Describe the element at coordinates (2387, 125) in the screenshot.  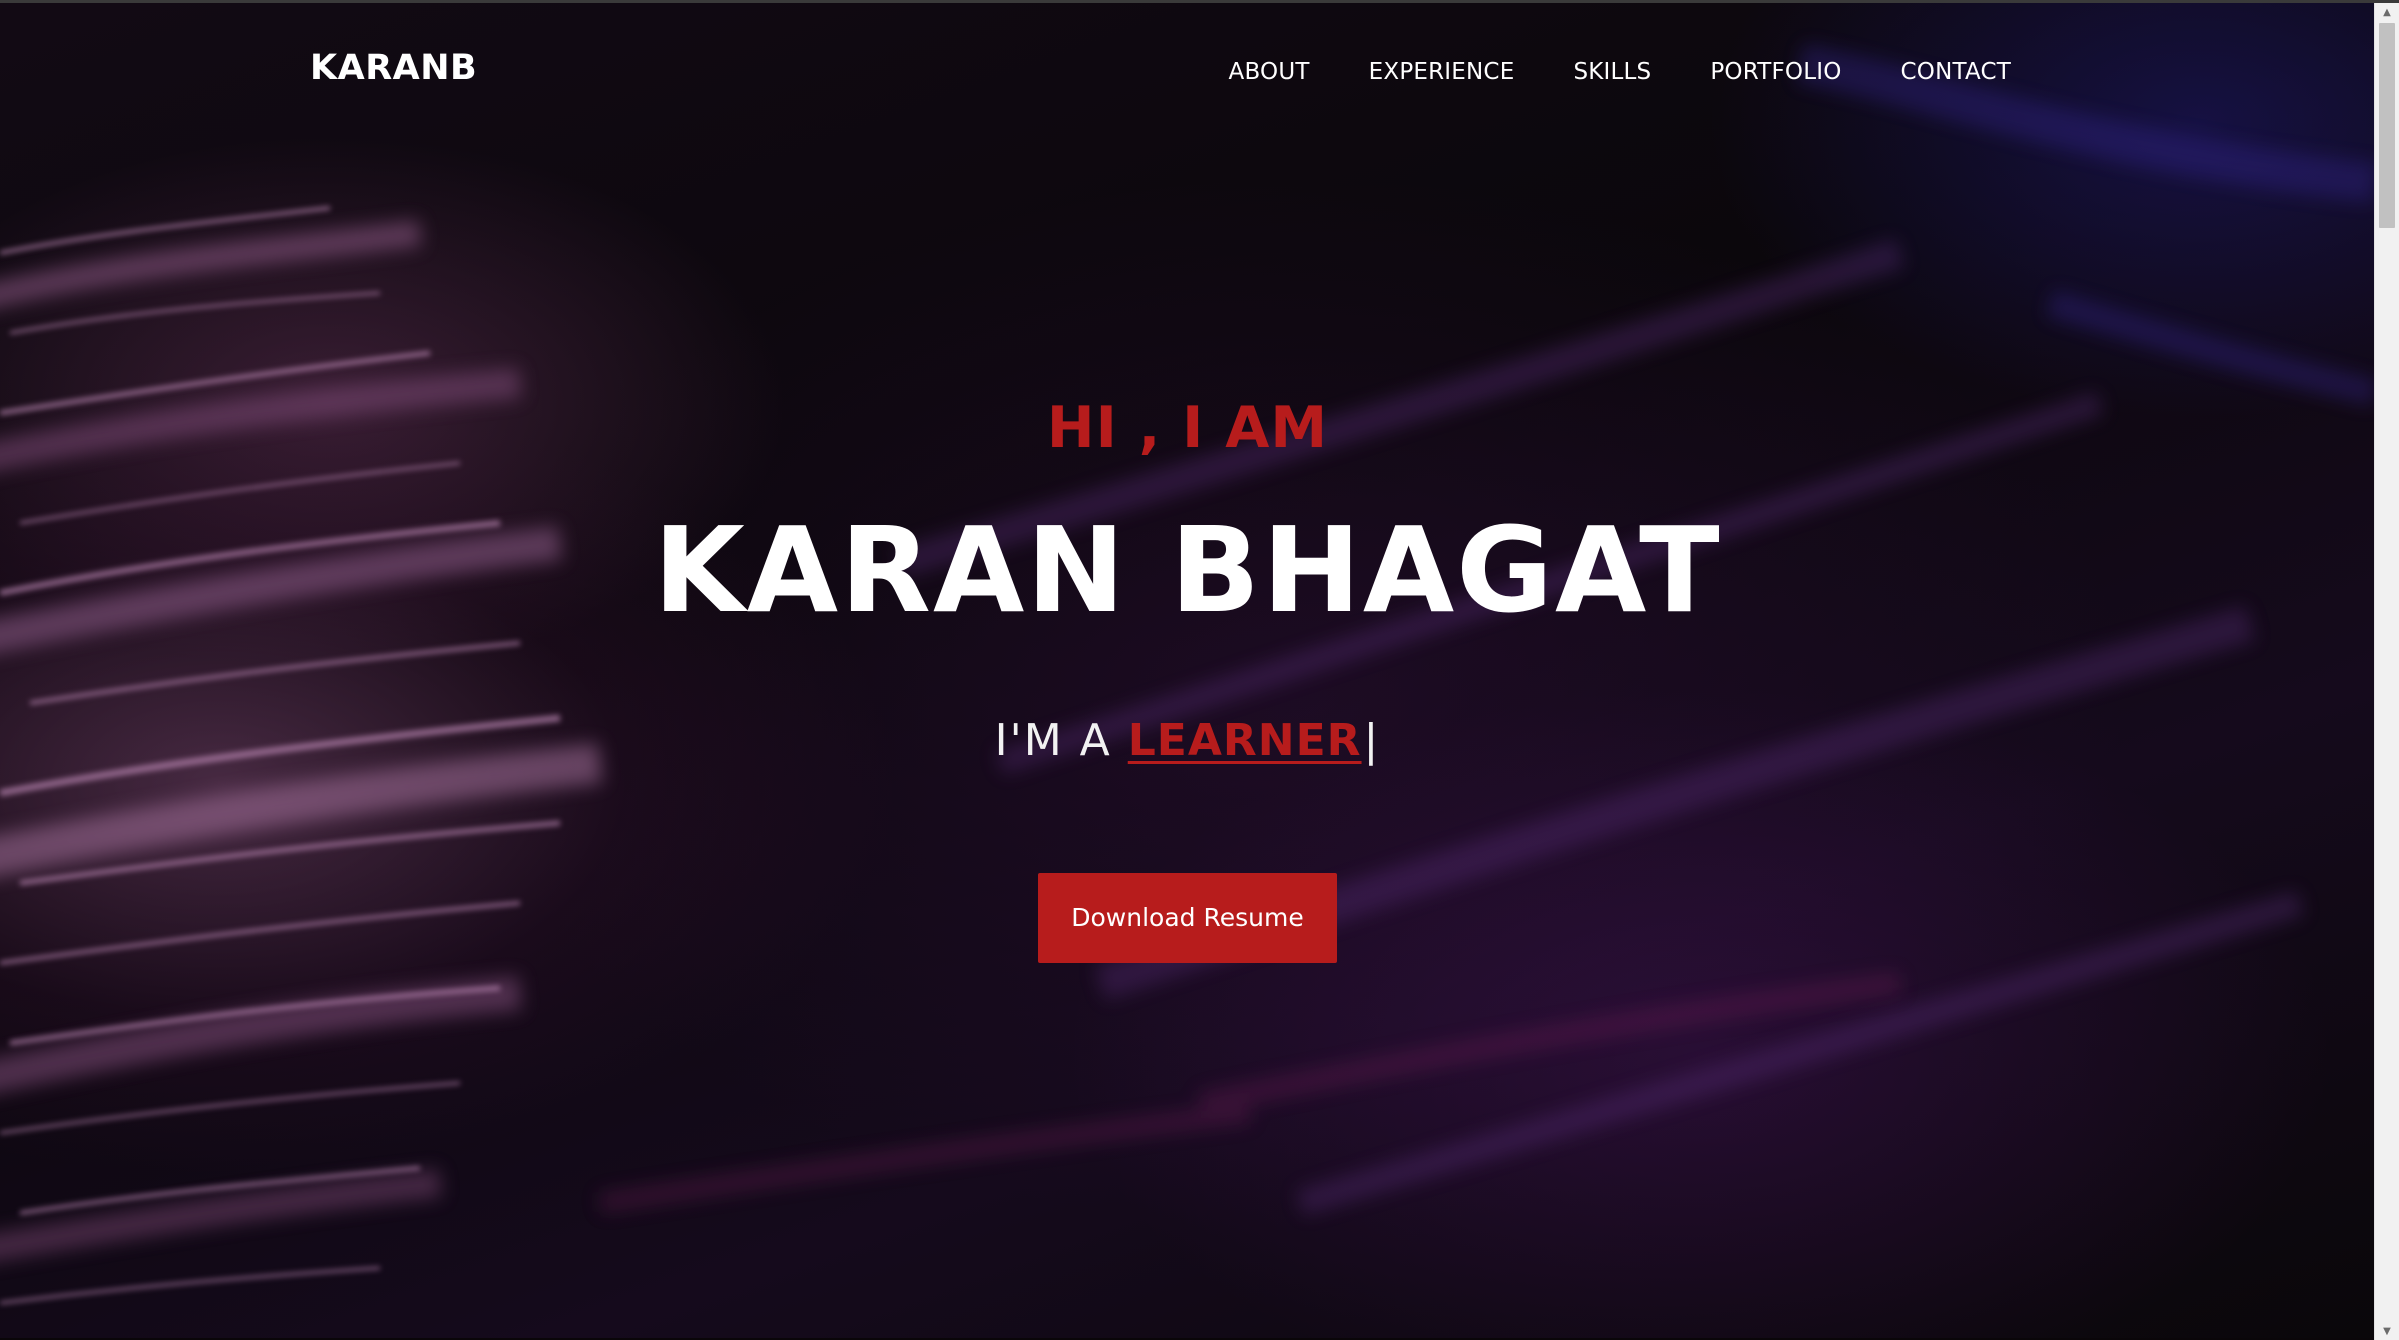
I see `scrollbar-thumb` at that location.